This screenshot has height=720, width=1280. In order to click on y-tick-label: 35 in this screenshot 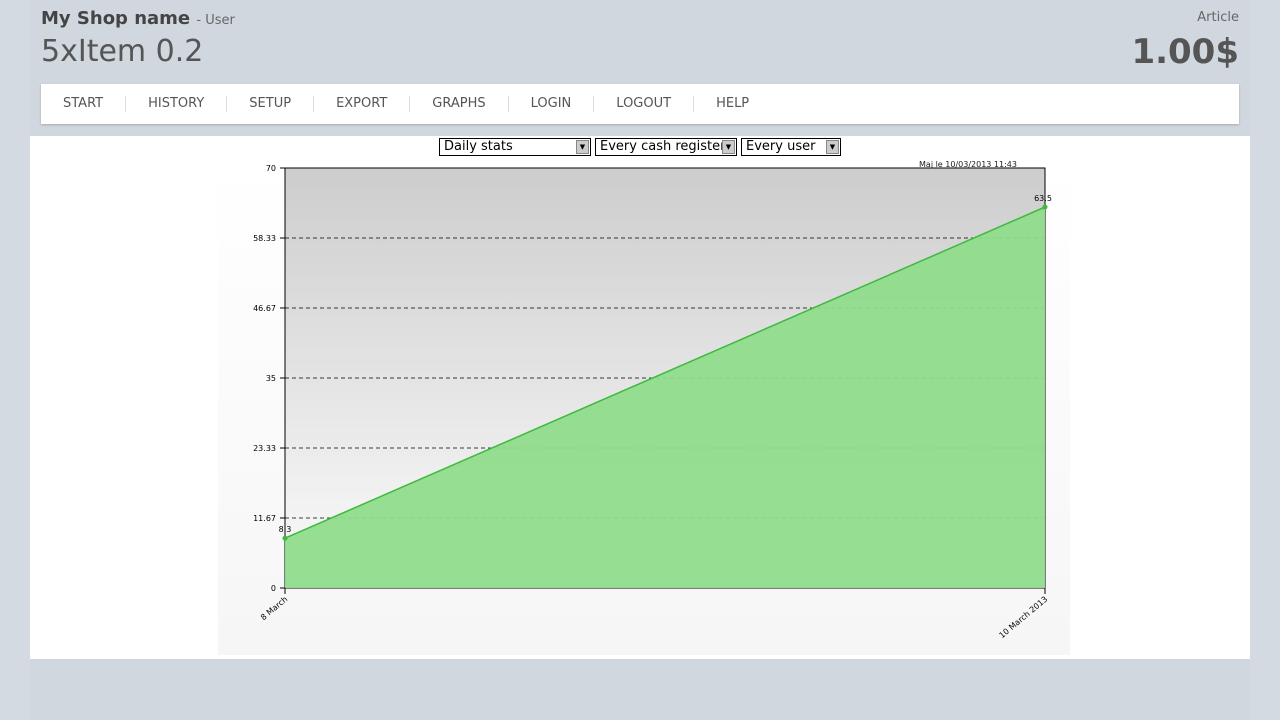, I will do `click(271, 378)`.